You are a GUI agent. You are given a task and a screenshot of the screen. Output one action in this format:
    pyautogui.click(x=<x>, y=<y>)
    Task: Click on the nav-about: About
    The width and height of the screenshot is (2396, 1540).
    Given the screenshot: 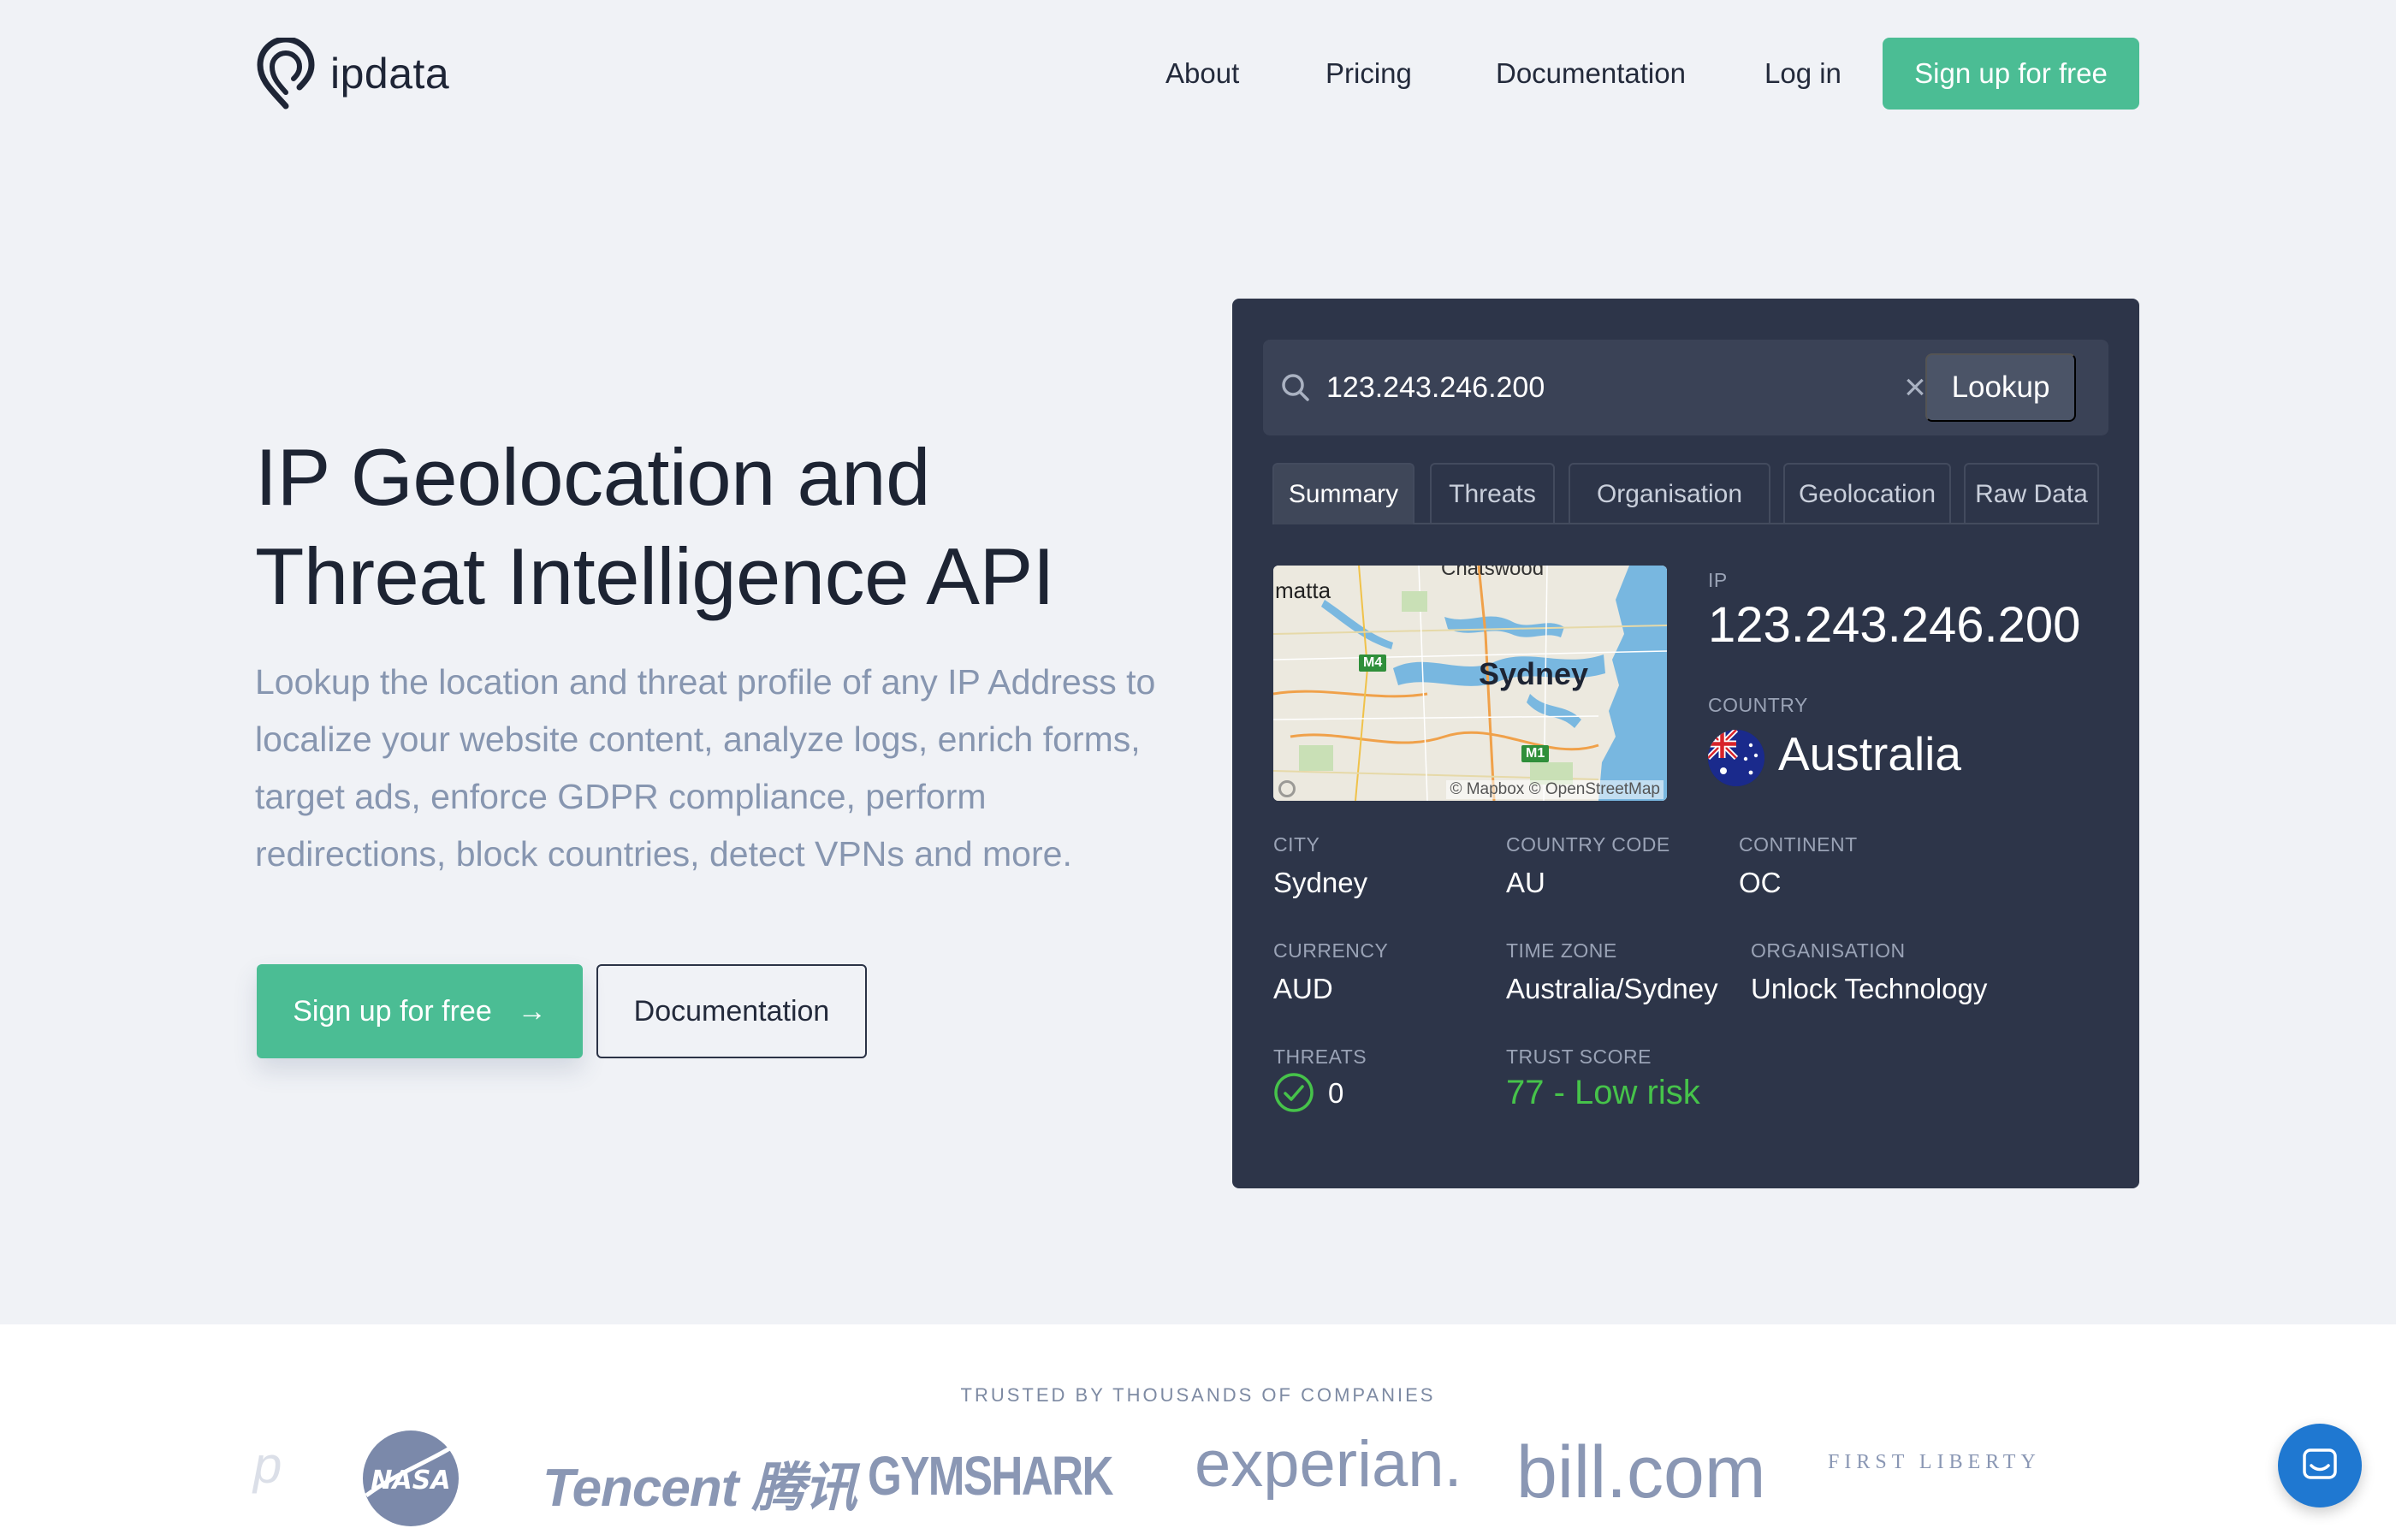 What is the action you would take?
    pyautogui.click(x=1202, y=74)
    